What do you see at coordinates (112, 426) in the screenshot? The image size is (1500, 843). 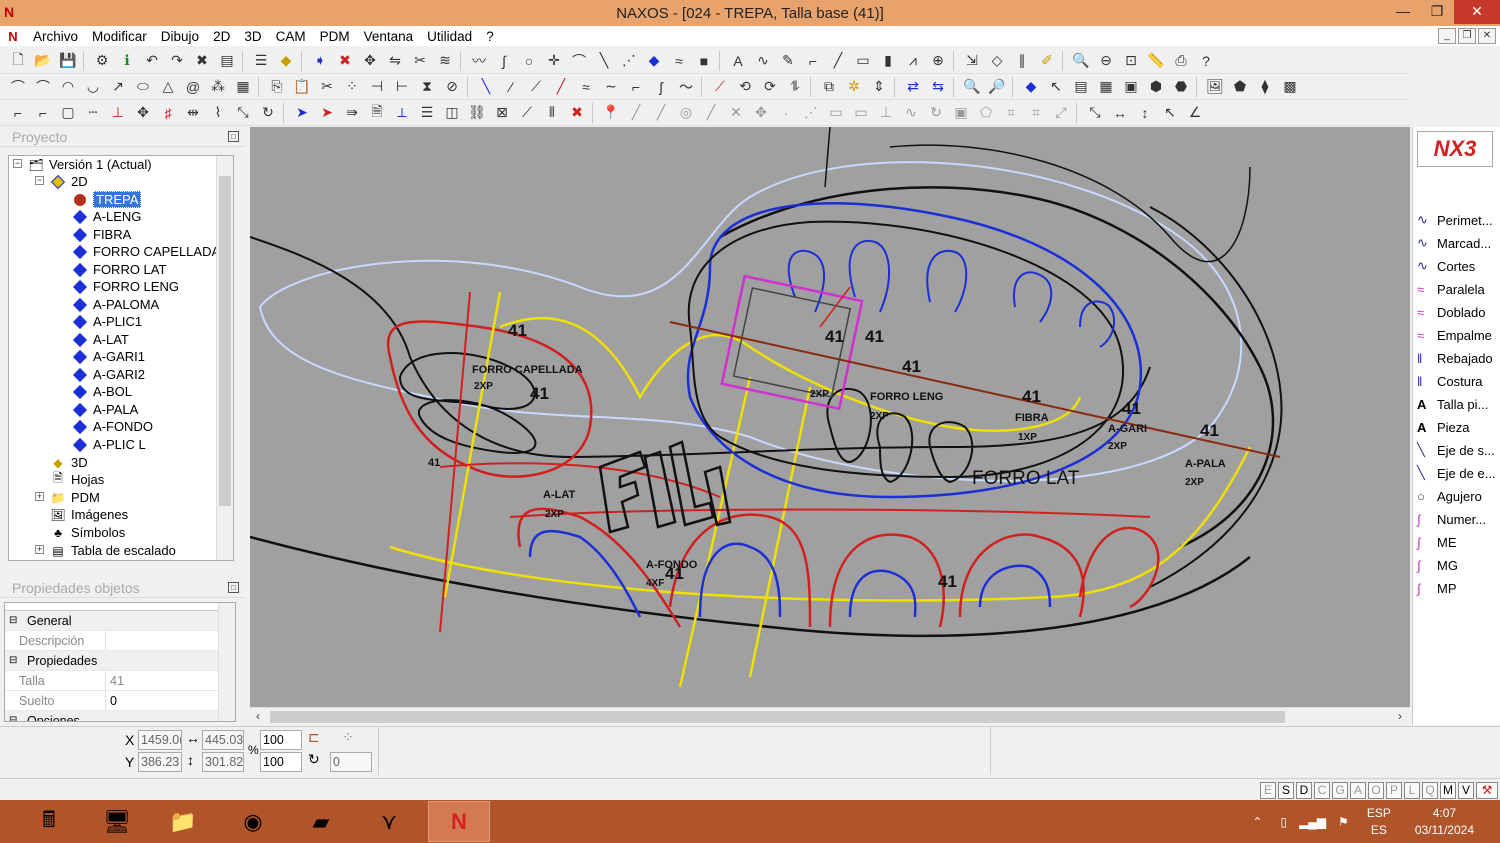 I see `tree-item-a-fondo: A-FONDO` at bounding box center [112, 426].